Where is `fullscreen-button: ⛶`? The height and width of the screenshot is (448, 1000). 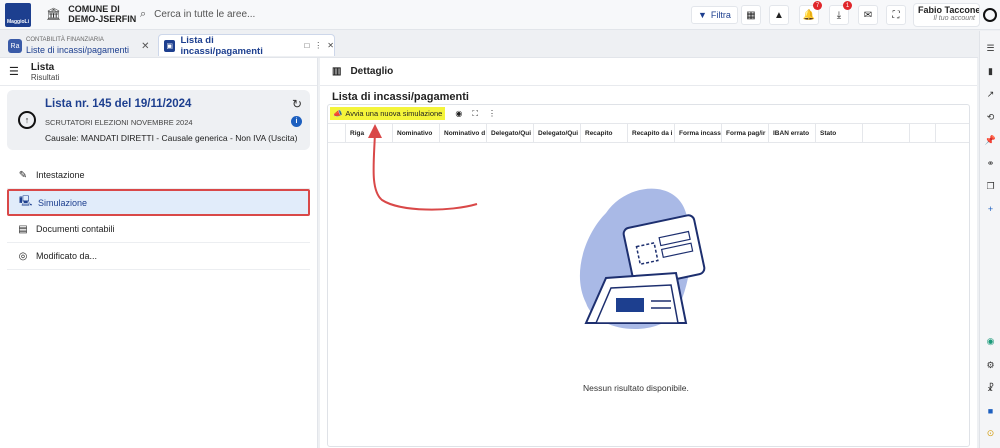 fullscreen-button: ⛶ is located at coordinates (896, 15).